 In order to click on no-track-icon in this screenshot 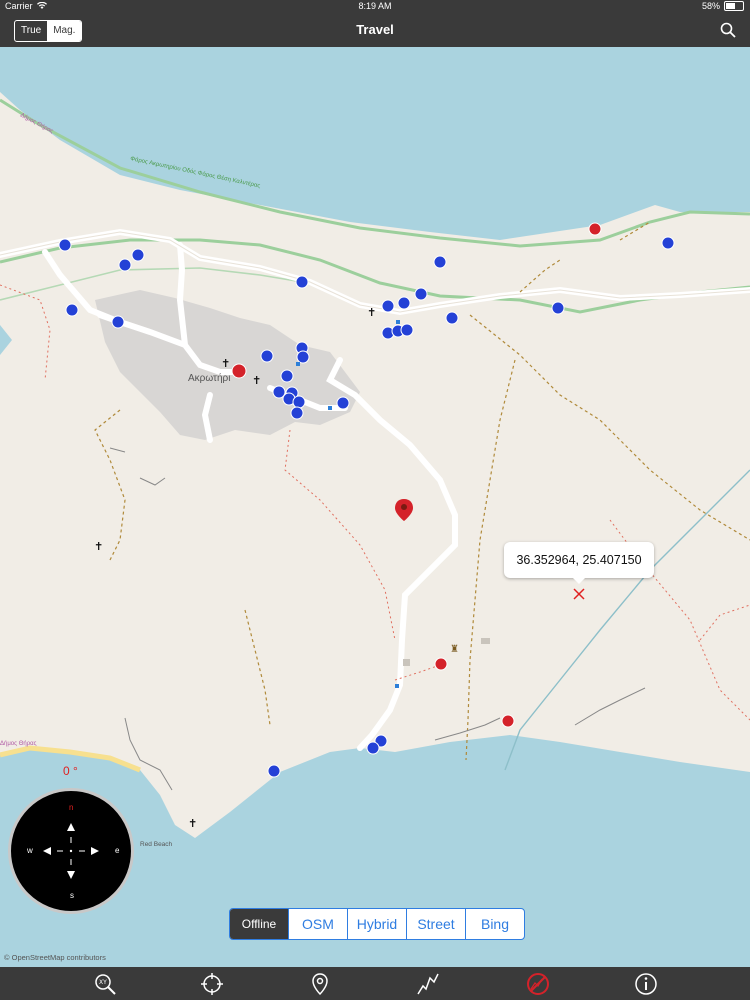, I will do `click(538, 984)`.